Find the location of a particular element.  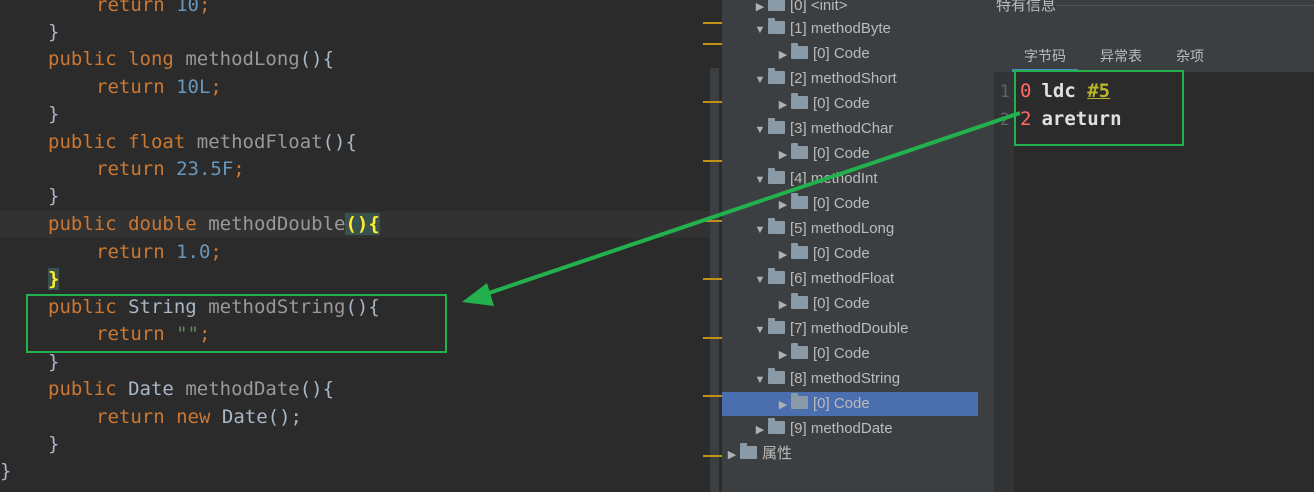

tree-item-methodlong: ▼ [5] methodLong is located at coordinates (823, 229).